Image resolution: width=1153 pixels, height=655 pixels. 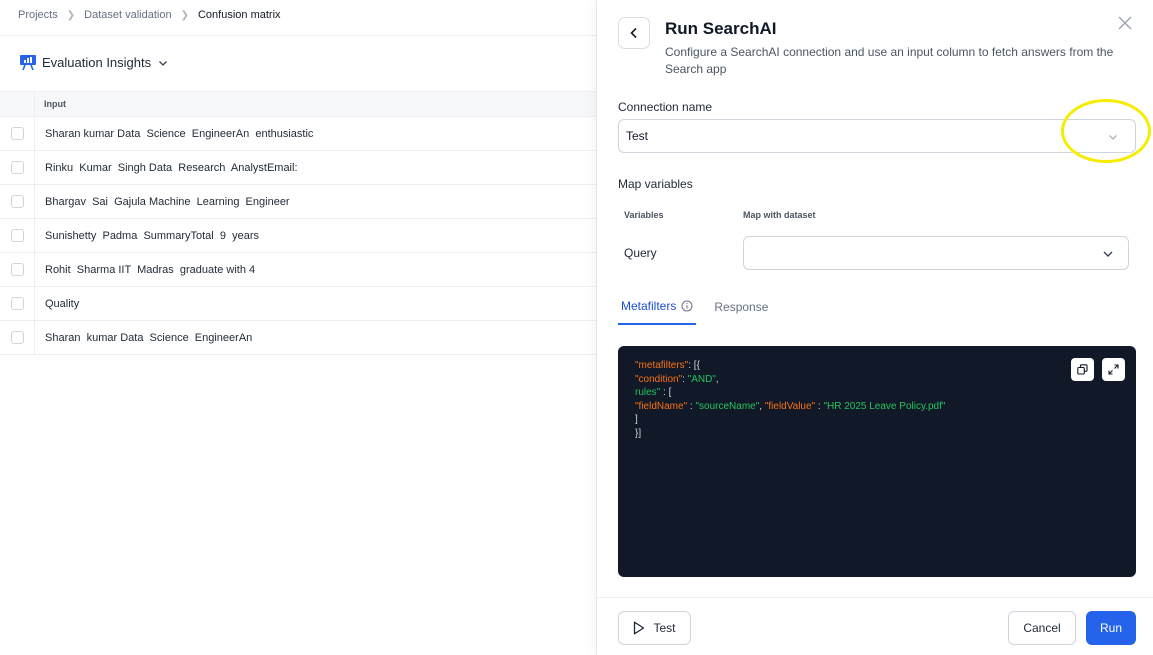 I want to click on input-cell: Sunishetty Padma SummaryTotal 9 years, so click(x=152, y=235).